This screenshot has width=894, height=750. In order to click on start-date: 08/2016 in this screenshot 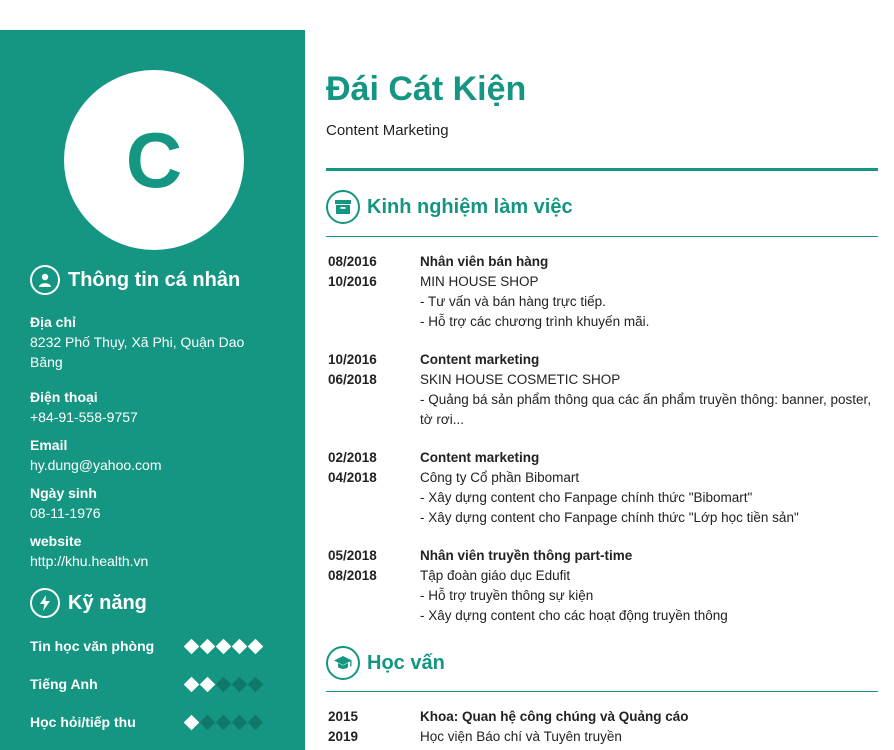, I will do `click(352, 261)`.